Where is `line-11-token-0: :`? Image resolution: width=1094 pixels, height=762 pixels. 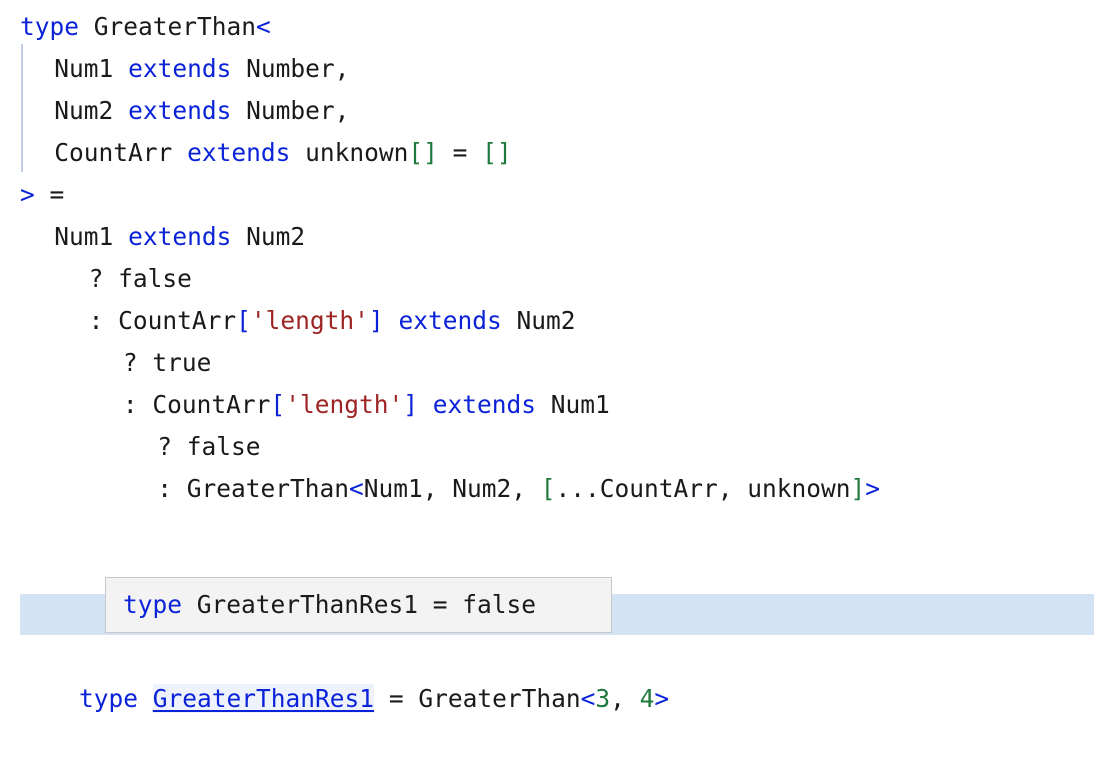
line-11-token-0: : is located at coordinates (172, 488).